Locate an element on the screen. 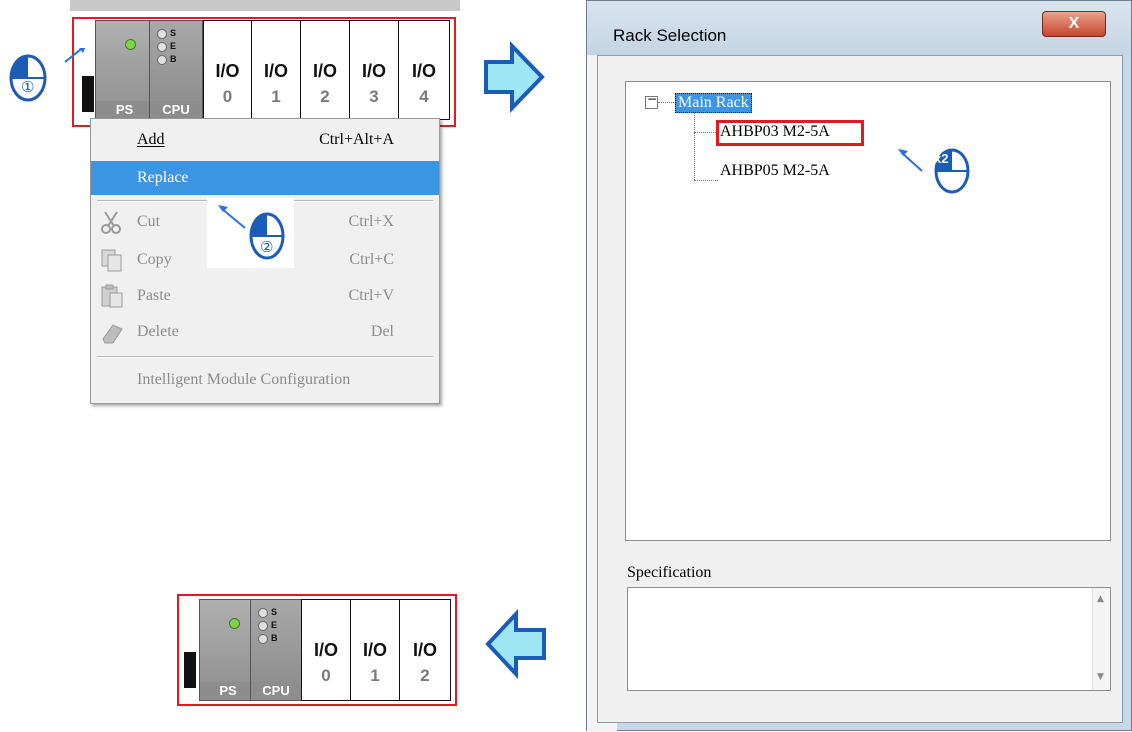 The width and height of the screenshot is (1132, 732). expander-glyph: − is located at coordinates (652, 99).